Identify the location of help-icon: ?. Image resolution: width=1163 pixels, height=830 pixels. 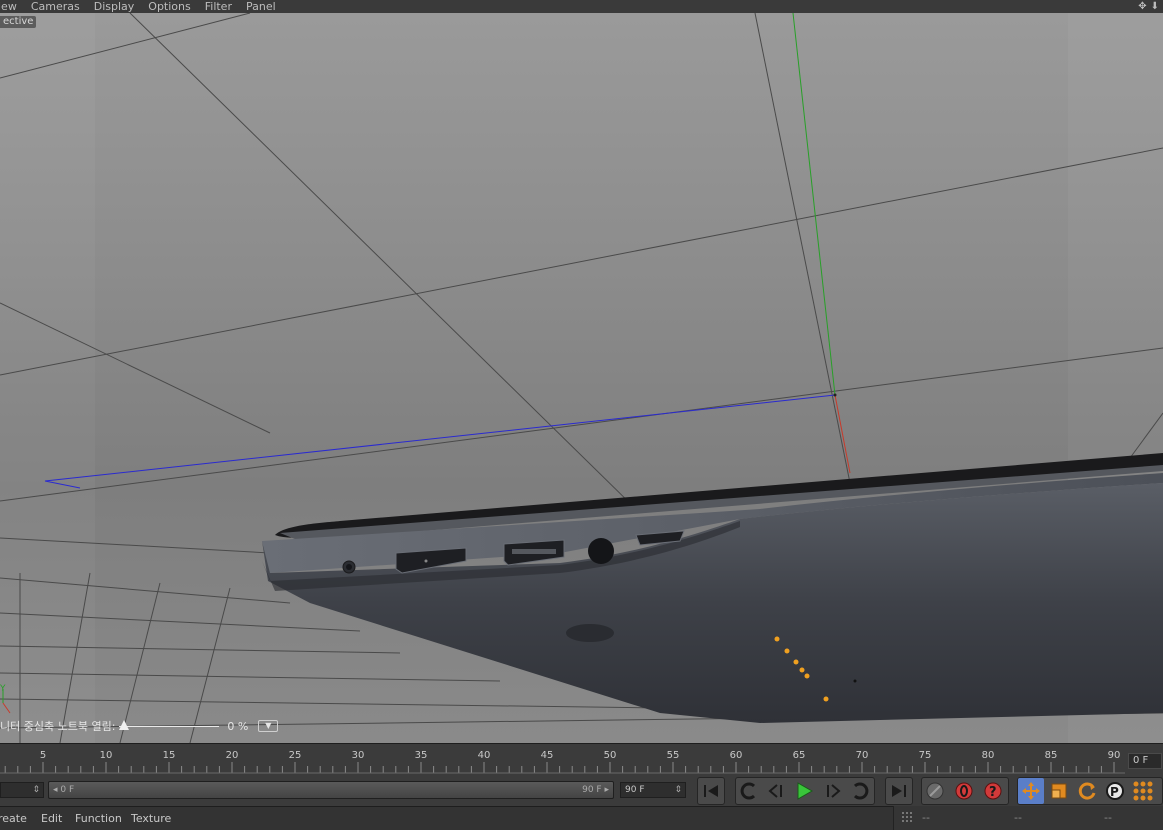
(993, 791).